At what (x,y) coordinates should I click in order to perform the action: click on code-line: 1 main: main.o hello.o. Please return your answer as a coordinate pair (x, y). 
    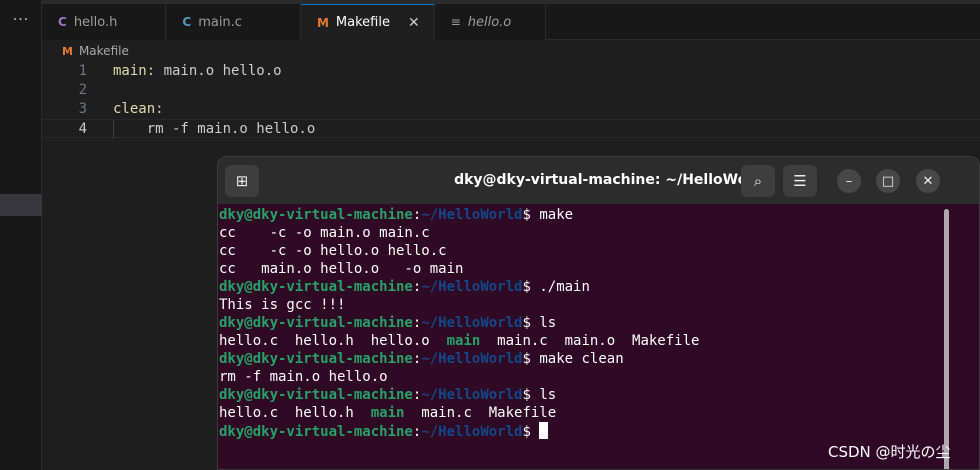
    Looking at the image, I should click on (511, 71).